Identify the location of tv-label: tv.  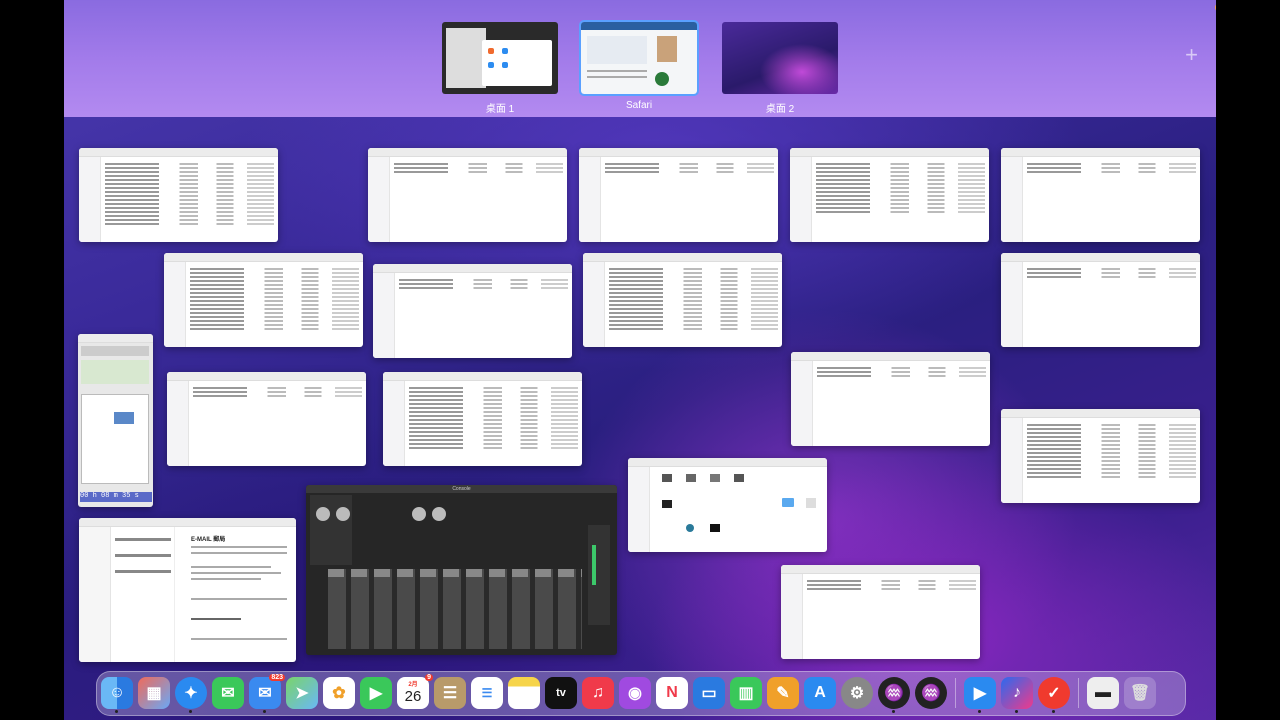
(561, 693).